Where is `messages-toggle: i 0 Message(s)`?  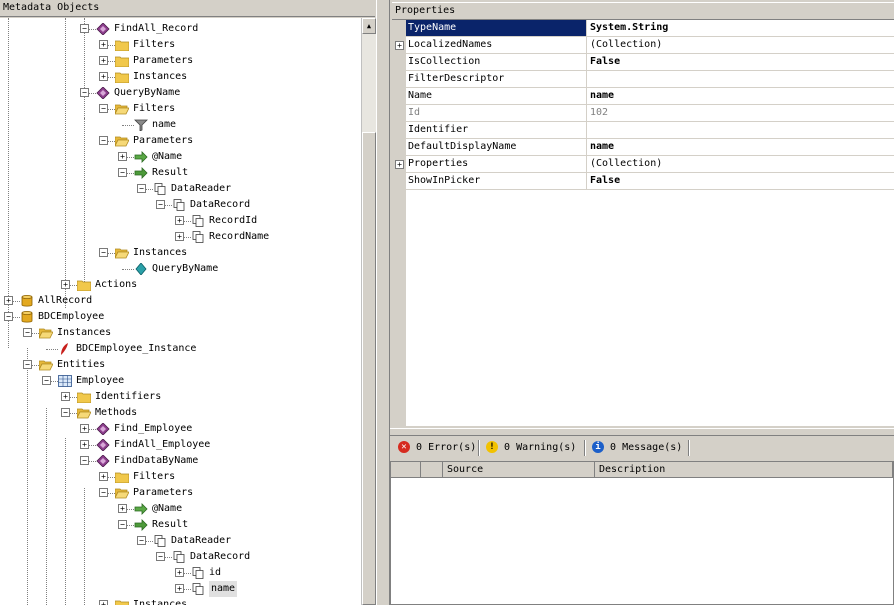 messages-toggle: i 0 Message(s) is located at coordinates (637, 448).